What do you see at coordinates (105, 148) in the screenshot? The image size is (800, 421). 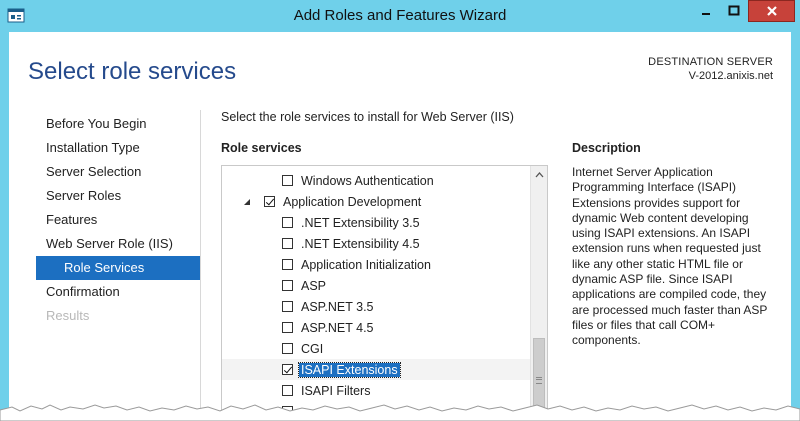 I see `nav-item-installation-type: Installation Type` at bounding box center [105, 148].